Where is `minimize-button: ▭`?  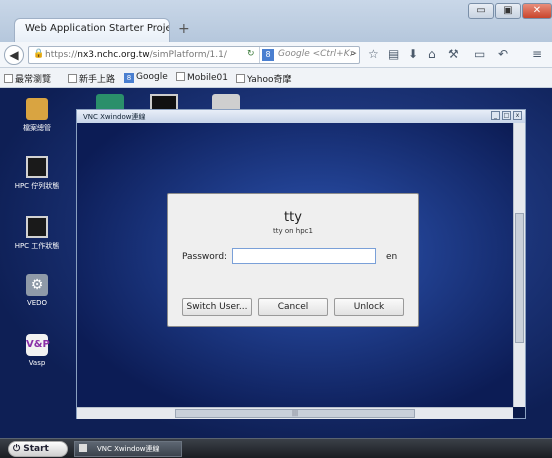 minimize-button: ▭ is located at coordinates (481, 11).